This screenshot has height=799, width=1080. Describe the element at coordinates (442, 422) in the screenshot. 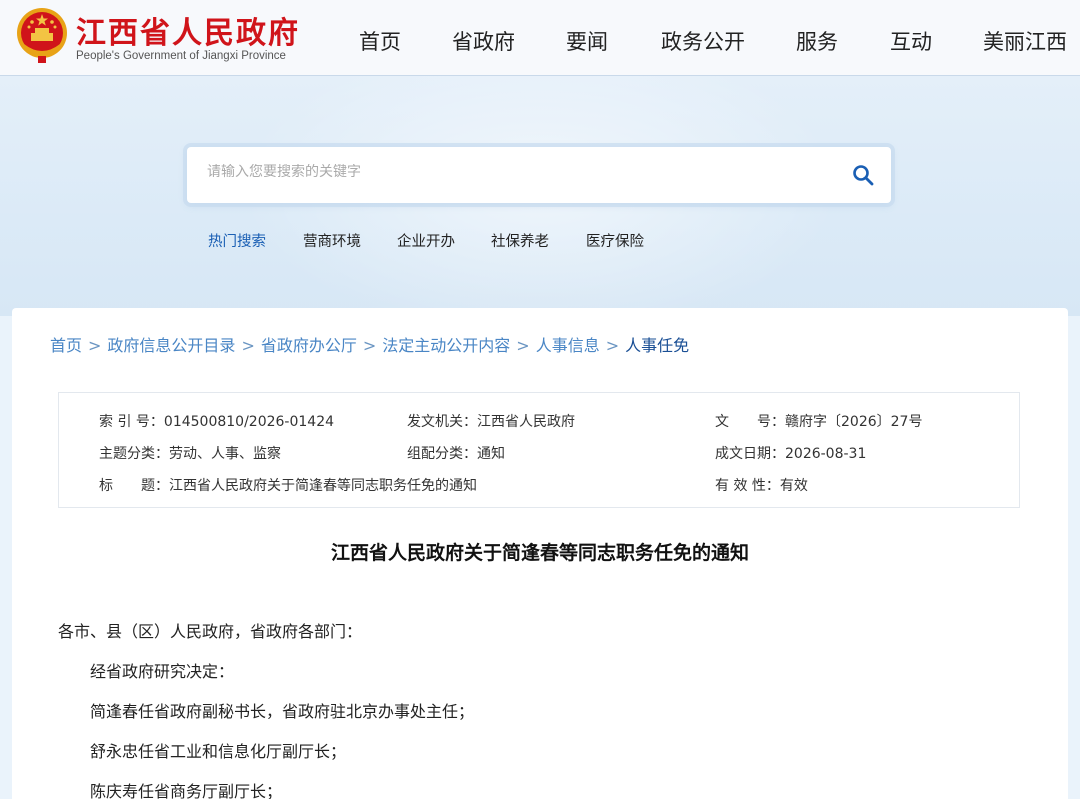

I see `meta-label: 发文机关：` at that location.